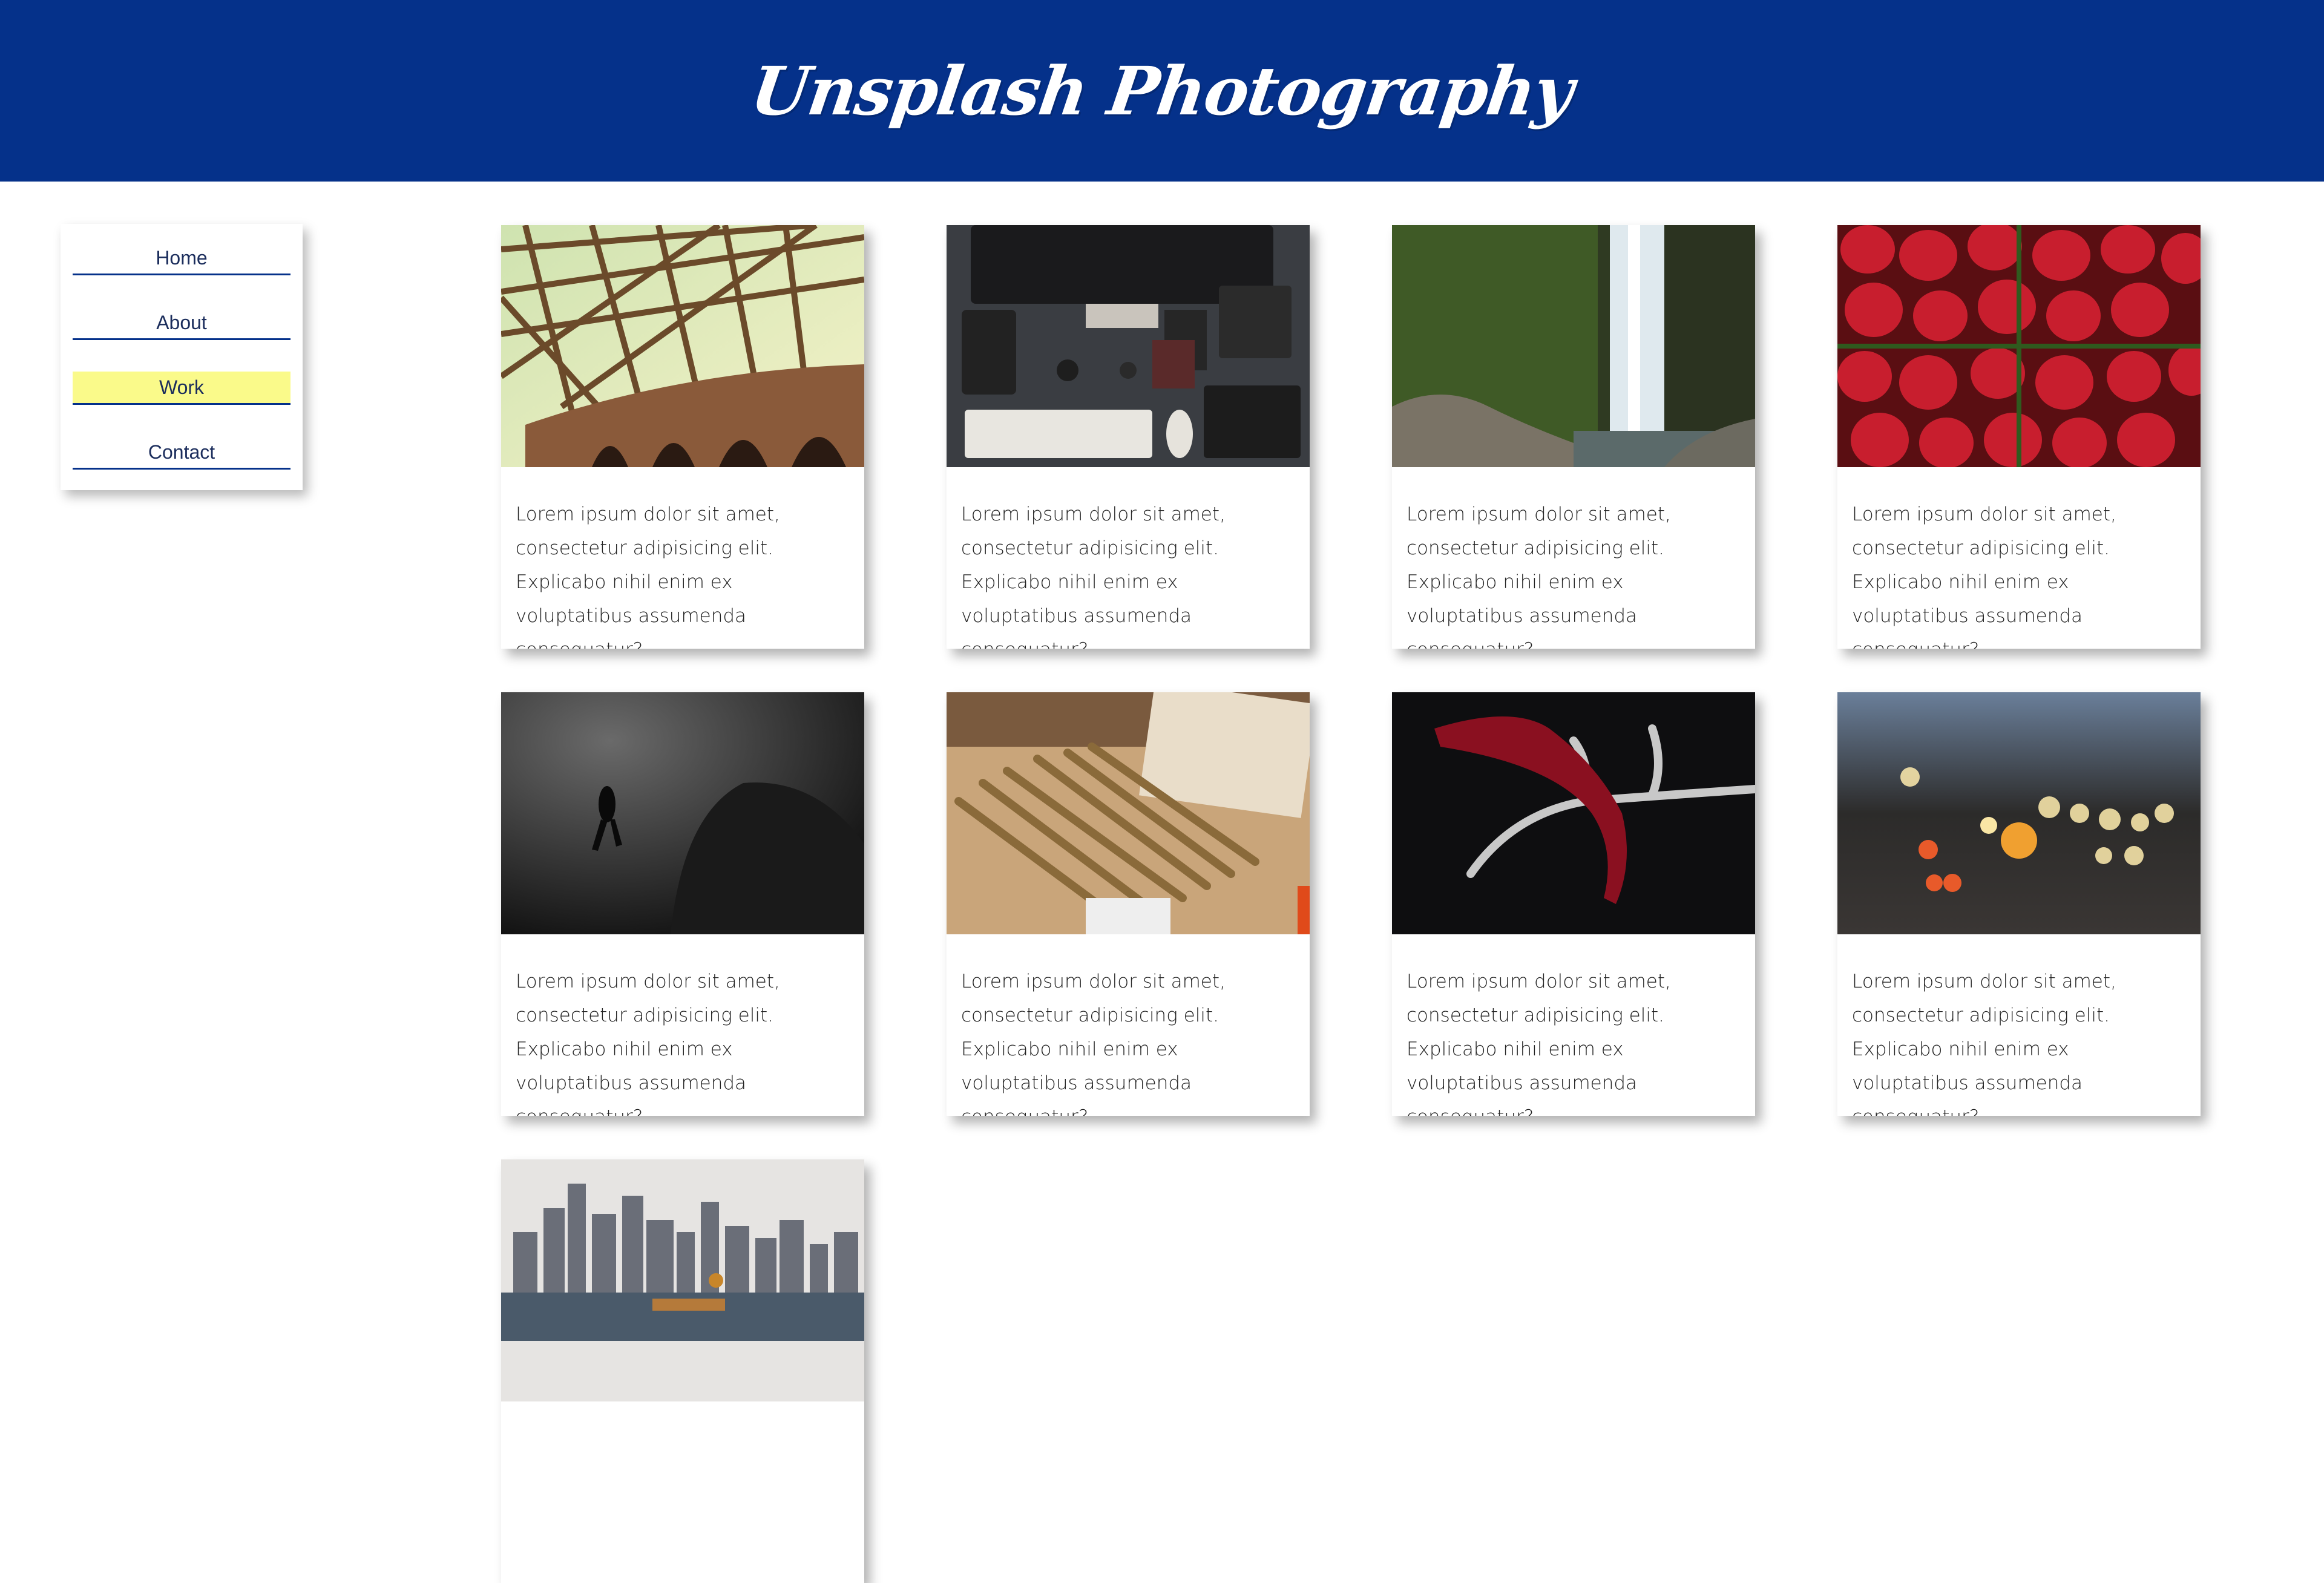 This screenshot has width=2324, height=1583. Describe the element at coordinates (682, 1280) in the screenshot. I see `city-skyline-photo` at that location.